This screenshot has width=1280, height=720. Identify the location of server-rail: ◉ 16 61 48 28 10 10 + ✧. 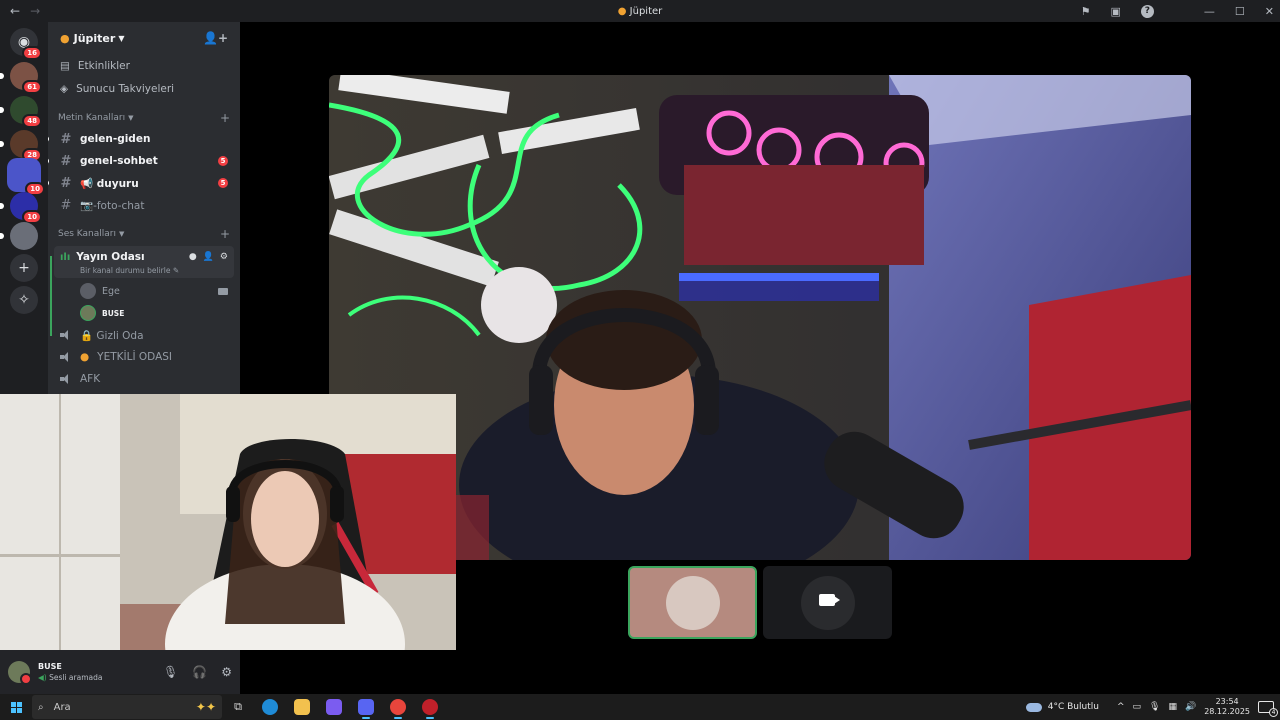
(24, 208).